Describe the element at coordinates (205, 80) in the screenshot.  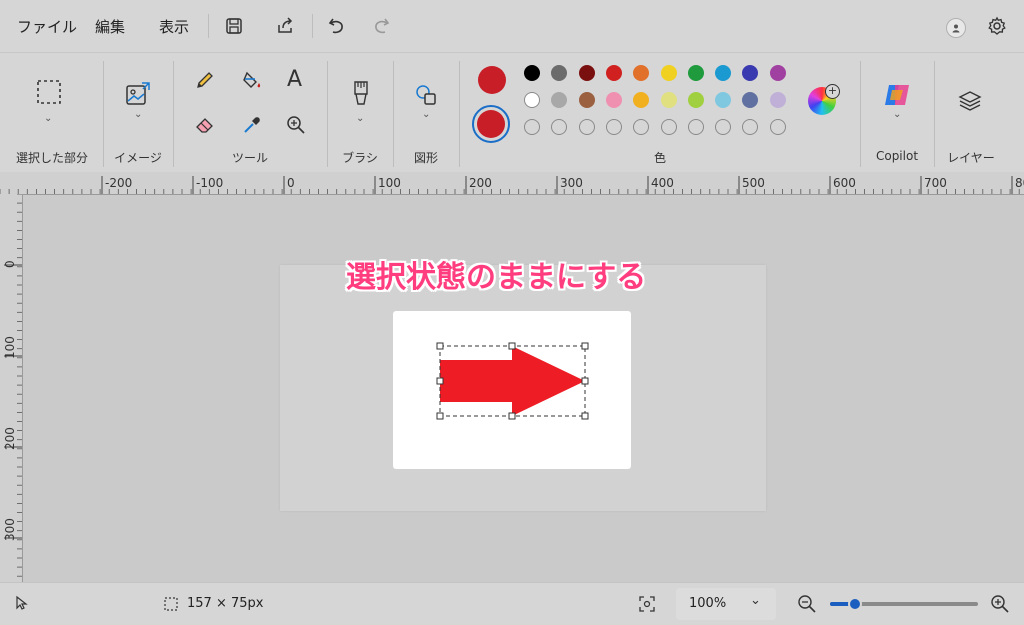
I see `pencil-icon` at that location.